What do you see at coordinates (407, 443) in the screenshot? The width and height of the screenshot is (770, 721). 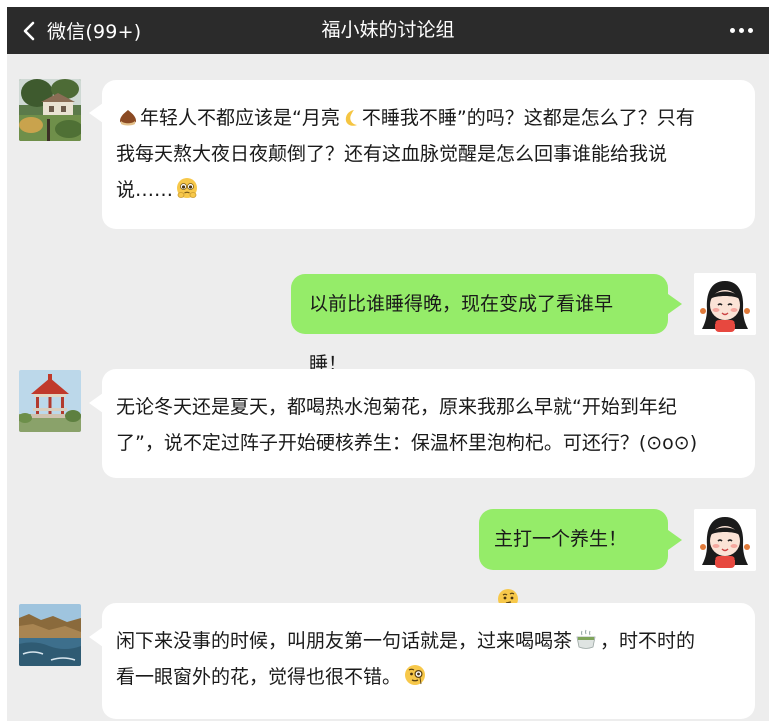 I see `message-text: 了”，说不定过阵子开始硬核养生：保温杯里泡枸杞。可还行？(⊙o⊙)` at bounding box center [407, 443].